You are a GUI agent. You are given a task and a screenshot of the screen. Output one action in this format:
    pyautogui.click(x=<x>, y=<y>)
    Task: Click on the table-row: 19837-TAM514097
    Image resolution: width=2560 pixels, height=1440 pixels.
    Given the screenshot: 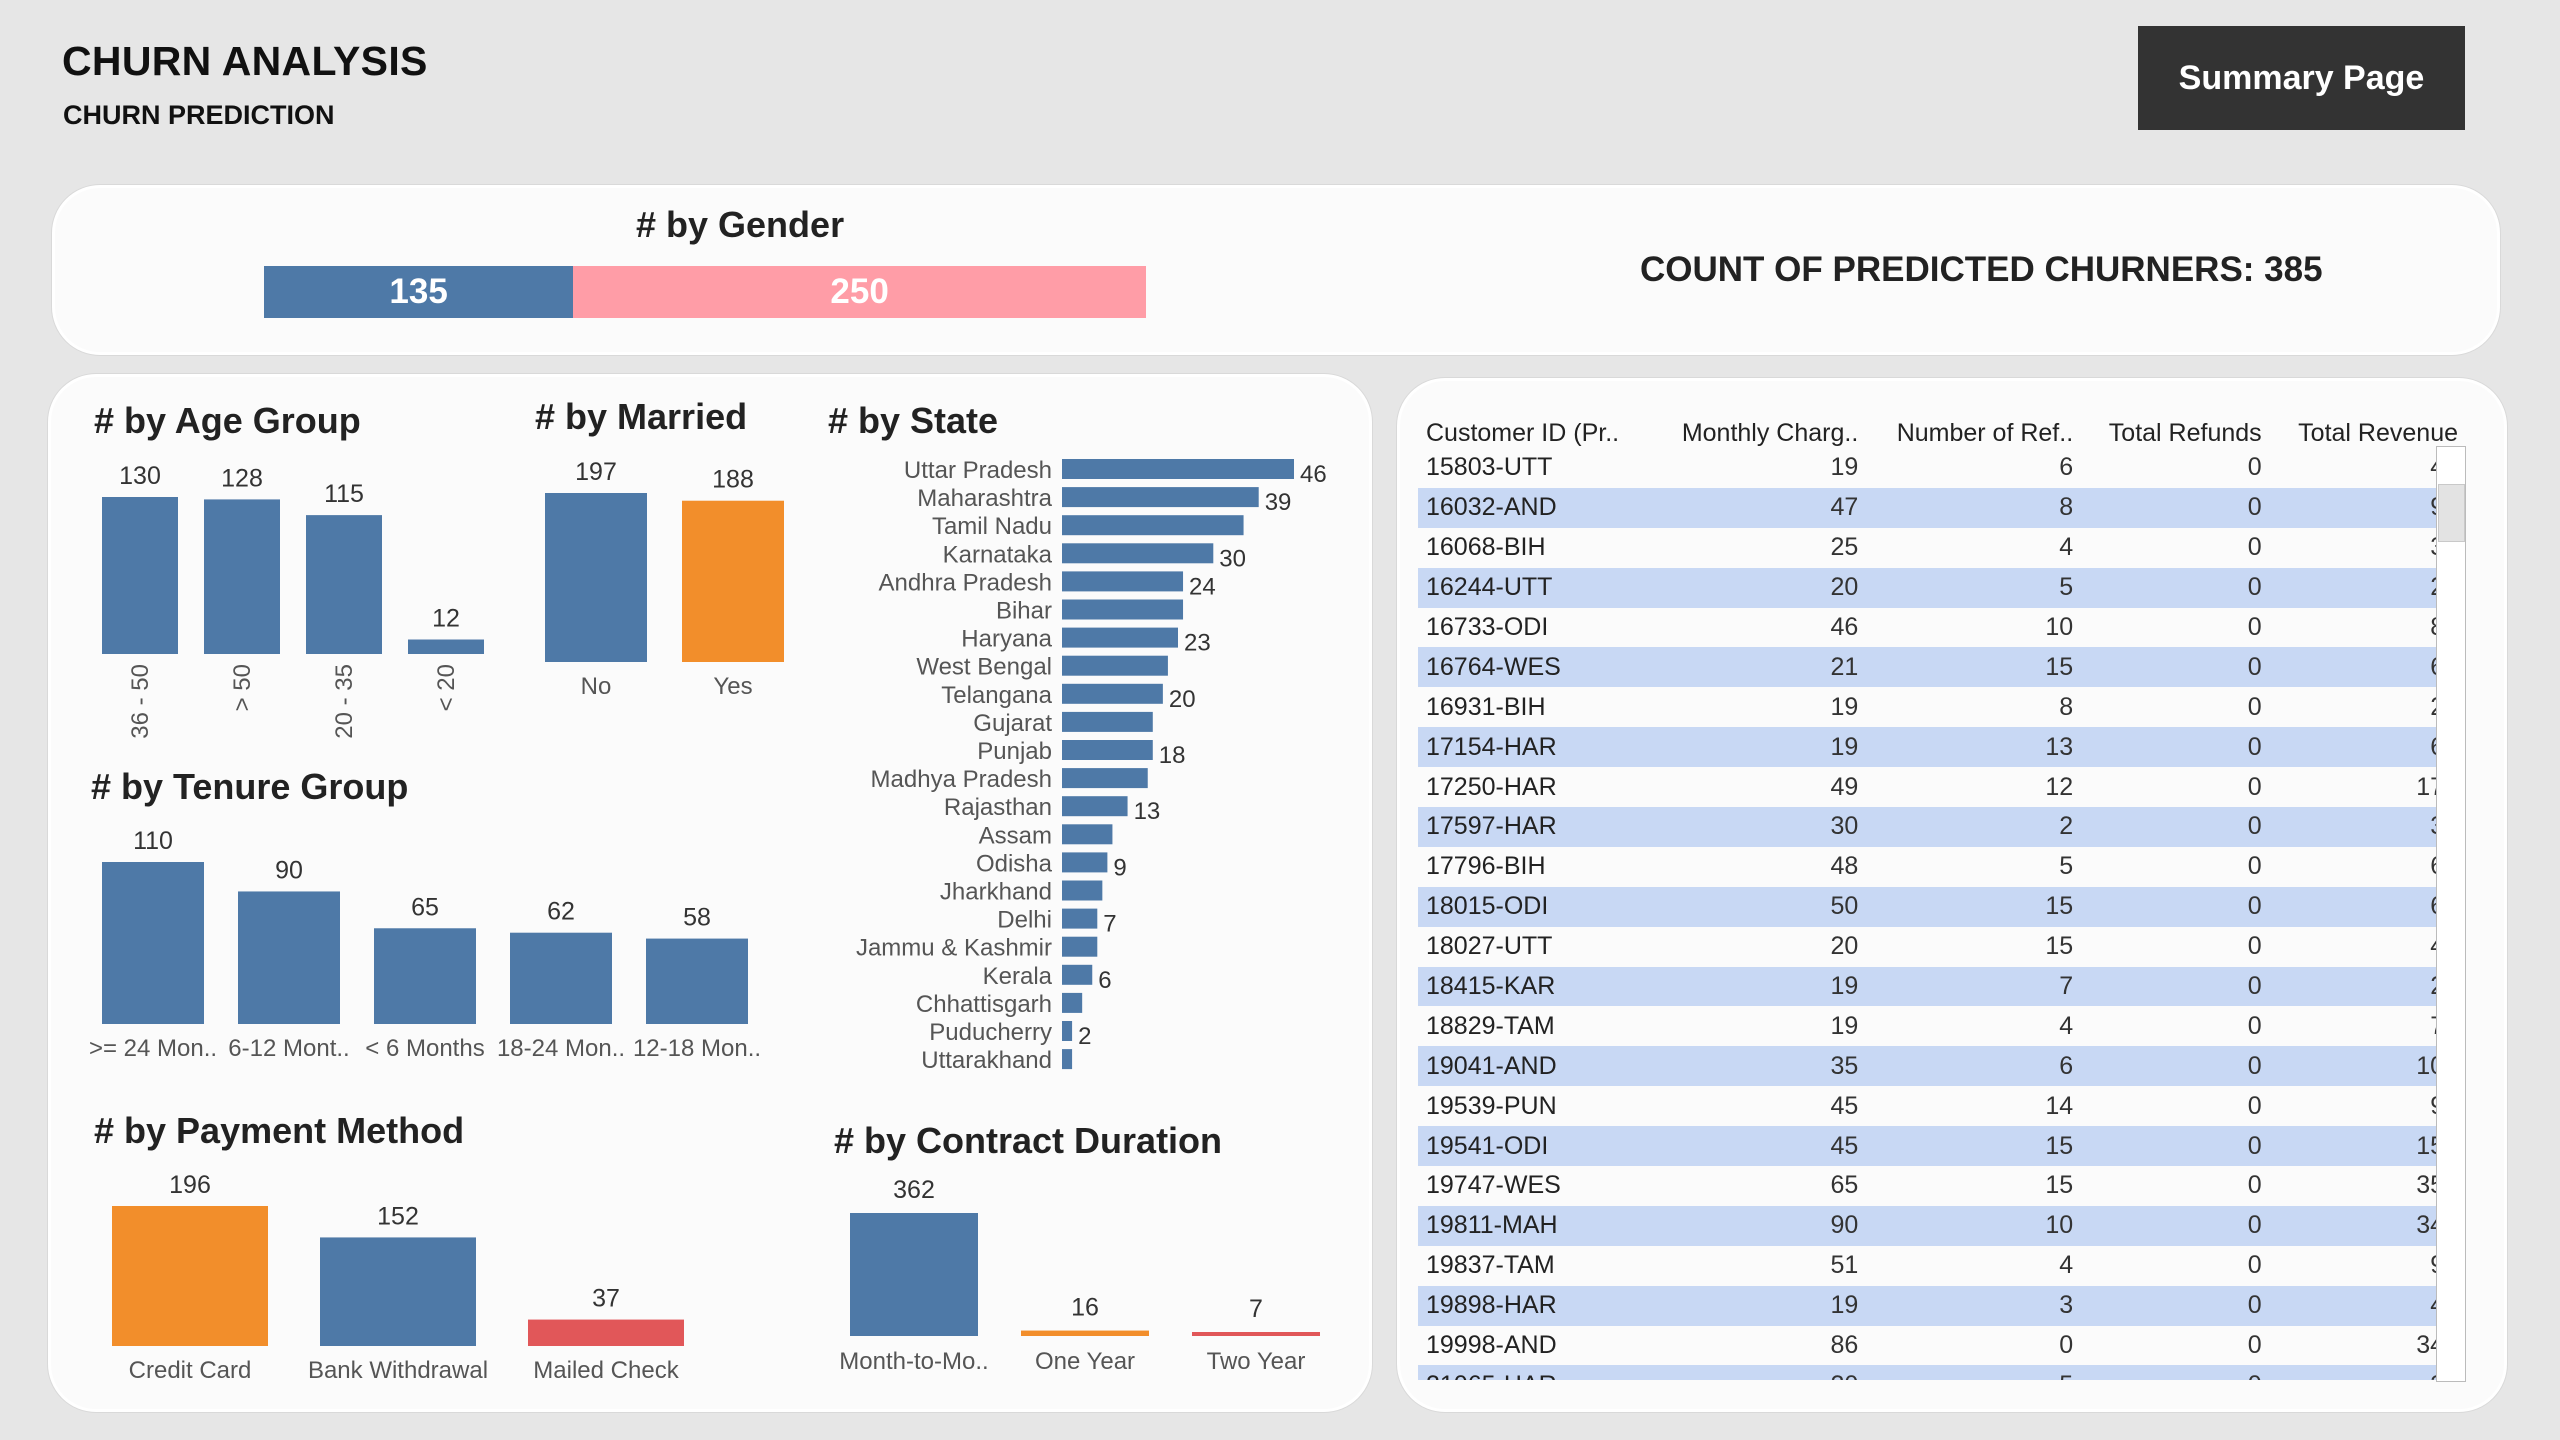 What is the action you would take?
    pyautogui.click(x=1942, y=1266)
    